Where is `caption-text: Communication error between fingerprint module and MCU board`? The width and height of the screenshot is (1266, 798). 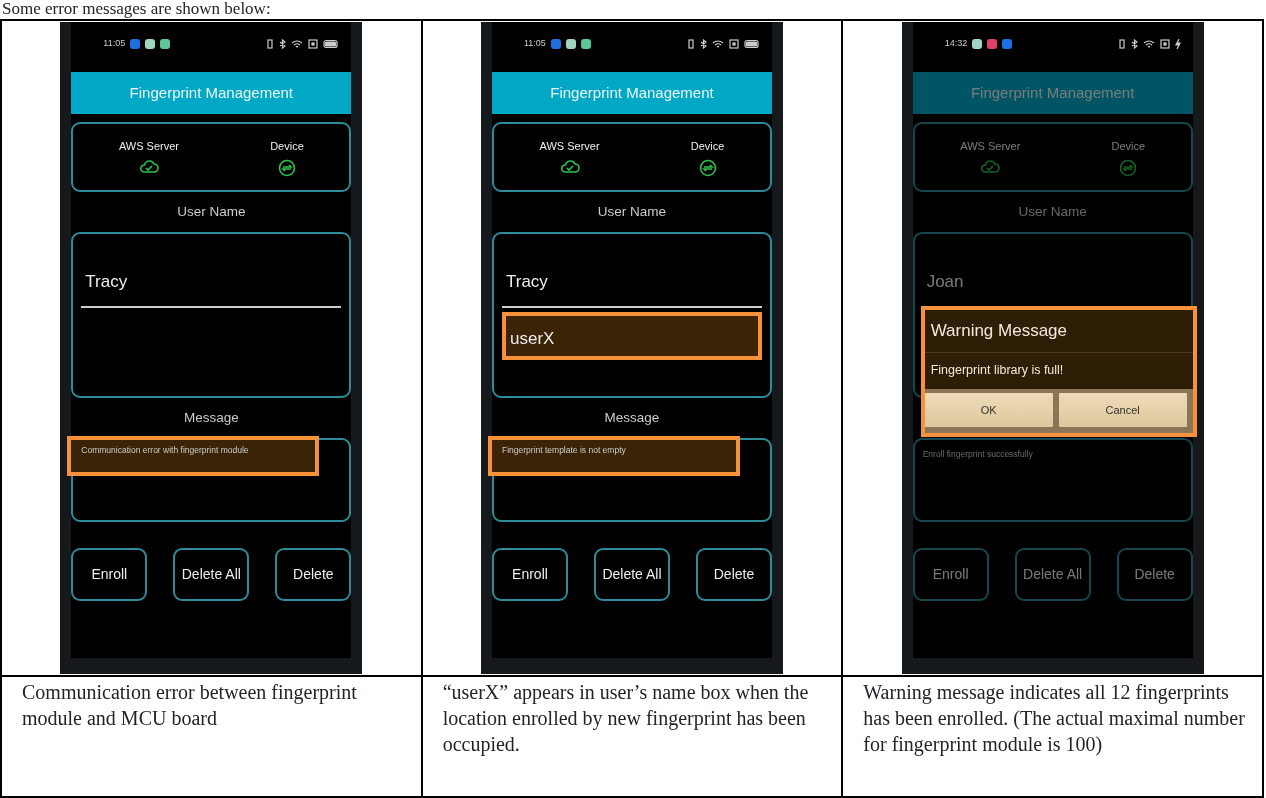 caption-text: Communication error between fingerprint module and MCU board is located at coordinates (189, 705).